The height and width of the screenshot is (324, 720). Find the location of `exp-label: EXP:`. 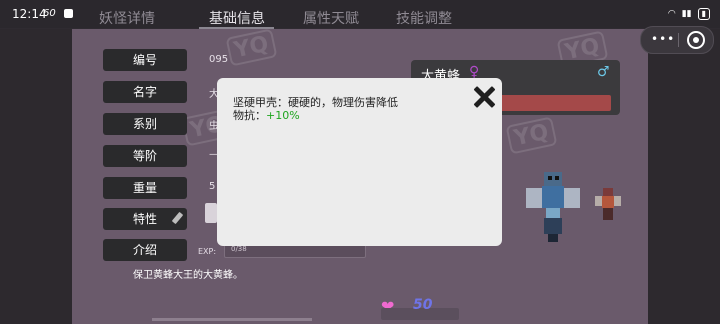

exp-label: EXP: is located at coordinates (207, 251).